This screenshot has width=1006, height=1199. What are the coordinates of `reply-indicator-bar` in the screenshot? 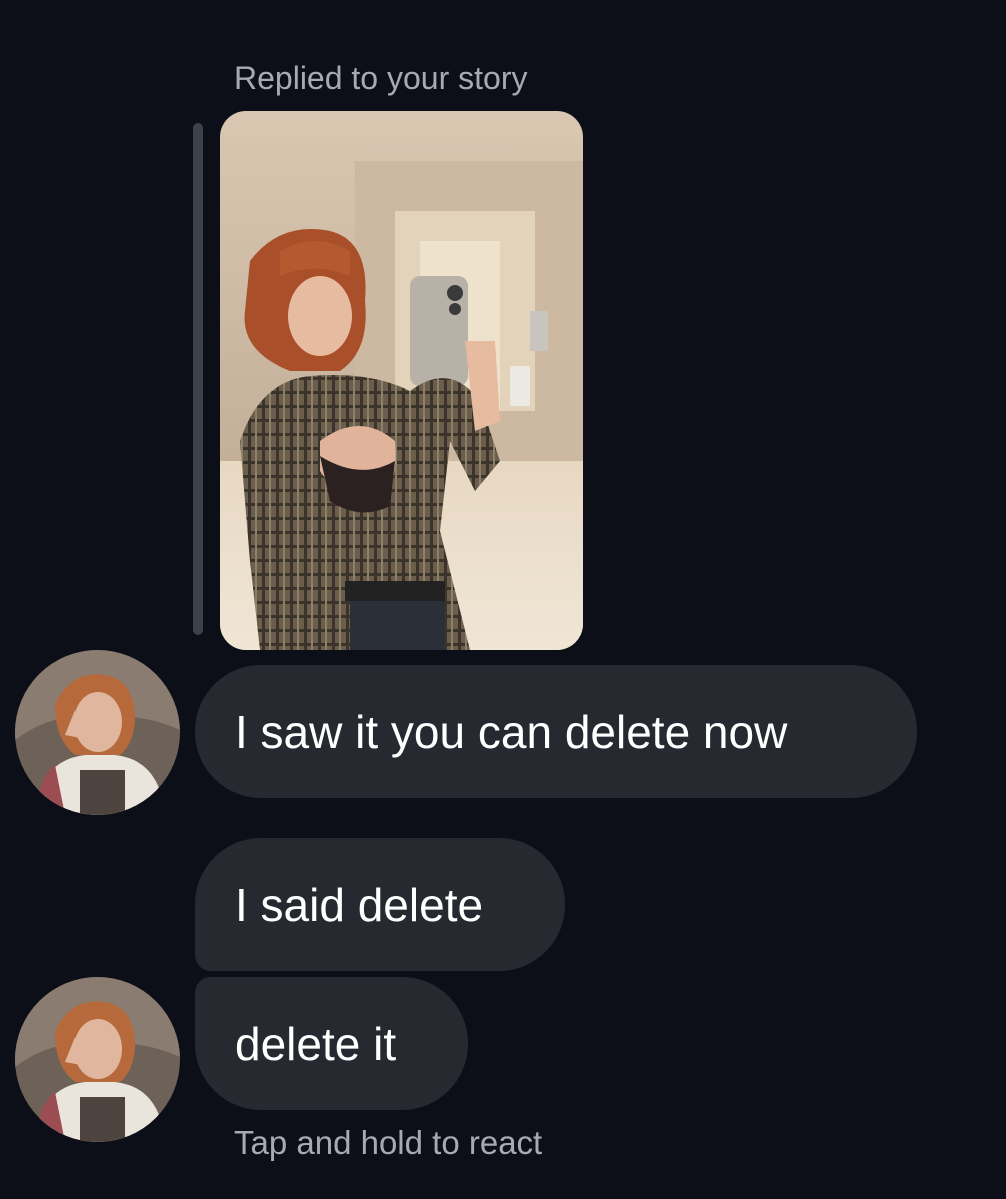 It's located at (198, 379).